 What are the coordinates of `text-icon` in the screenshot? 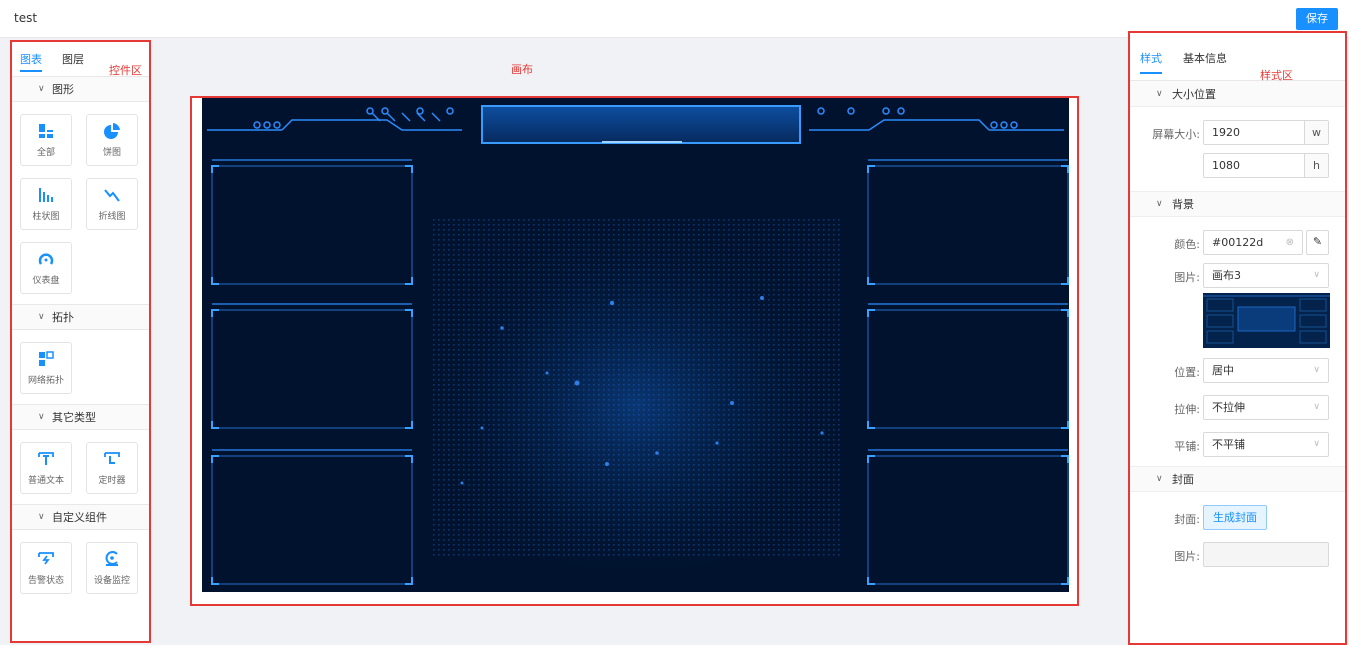 It's located at (46, 458).